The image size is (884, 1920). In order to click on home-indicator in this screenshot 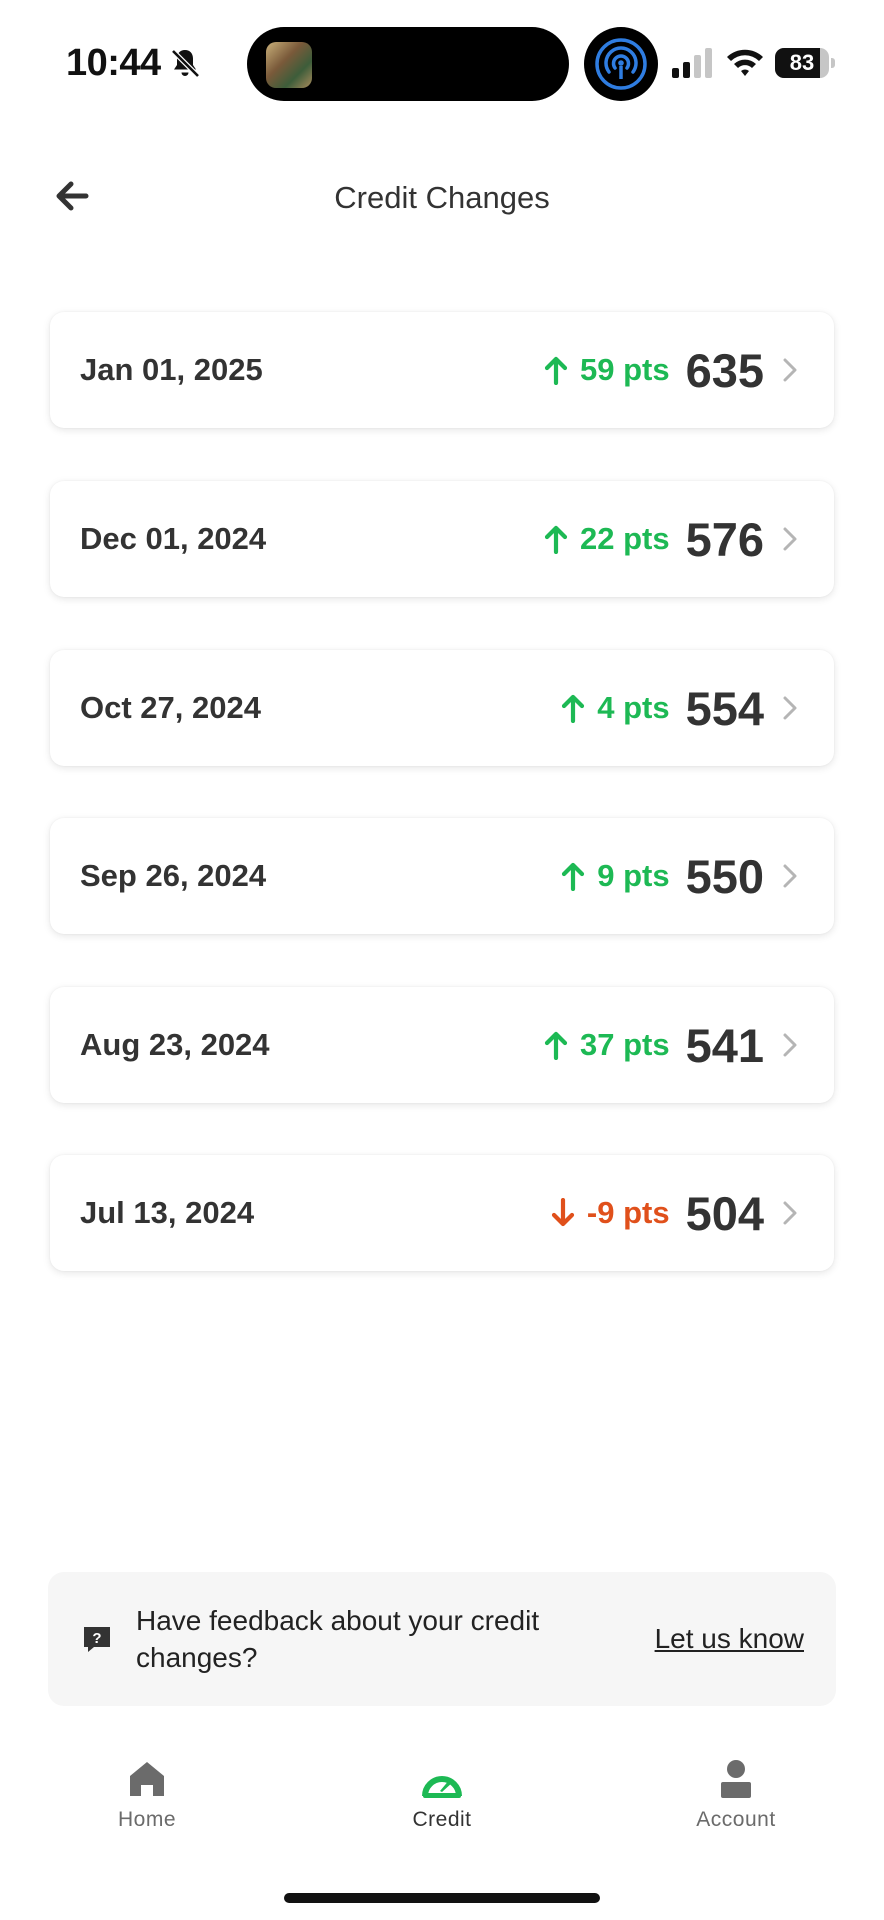, I will do `click(442, 1898)`.